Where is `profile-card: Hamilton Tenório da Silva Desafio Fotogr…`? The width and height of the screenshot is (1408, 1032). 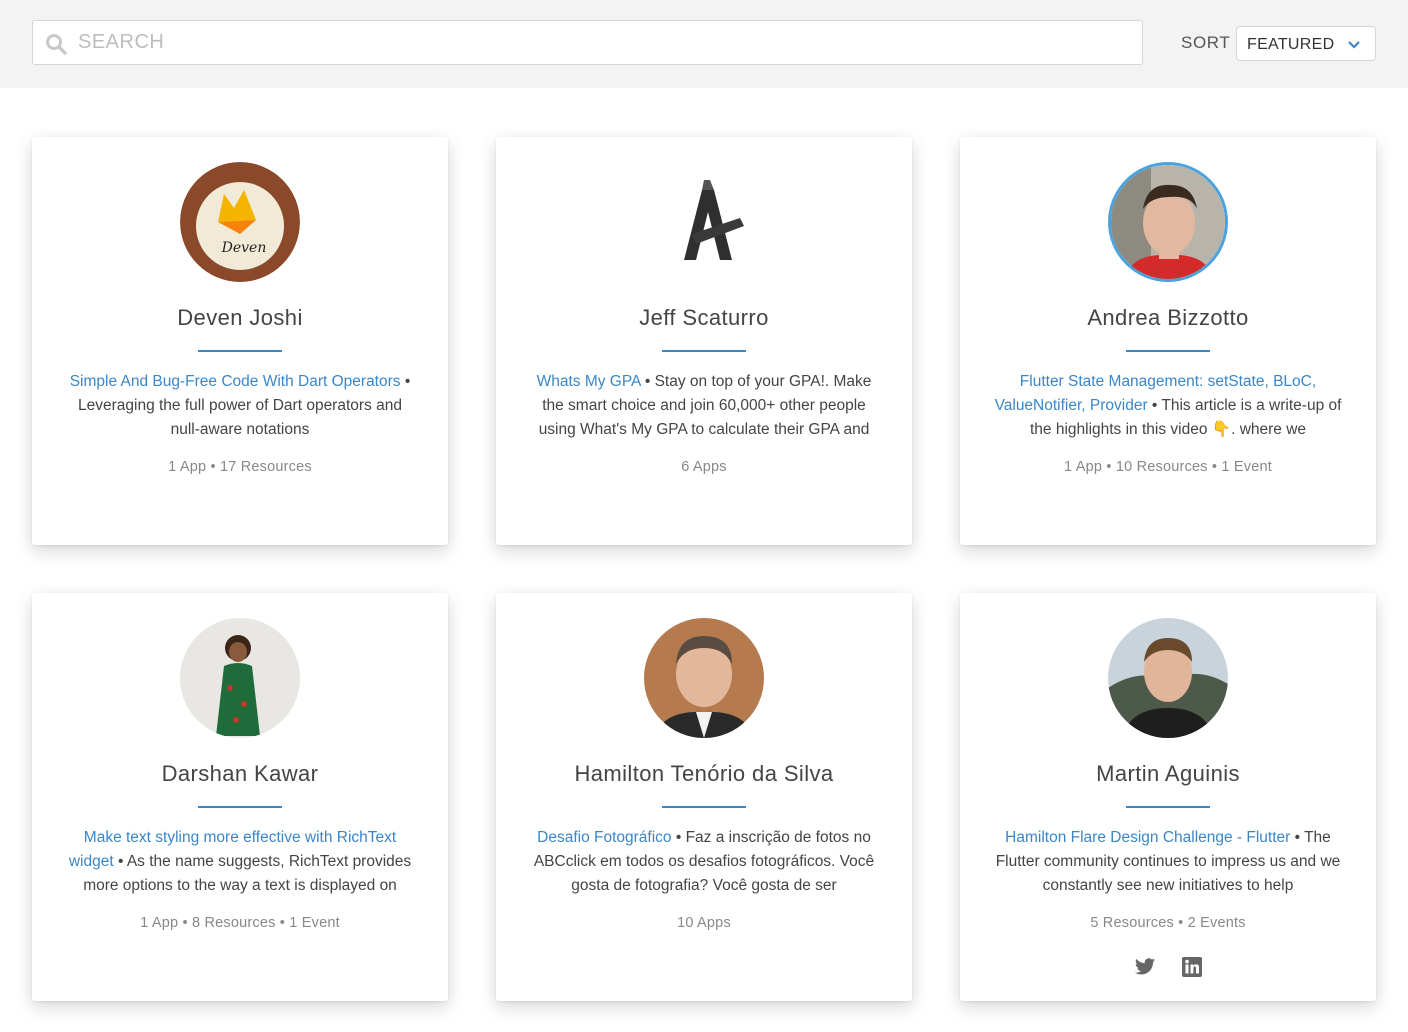 profile-card: Hamilton Tenório da Silva Desafio Fotogr… is located at coordinates (704, 797).